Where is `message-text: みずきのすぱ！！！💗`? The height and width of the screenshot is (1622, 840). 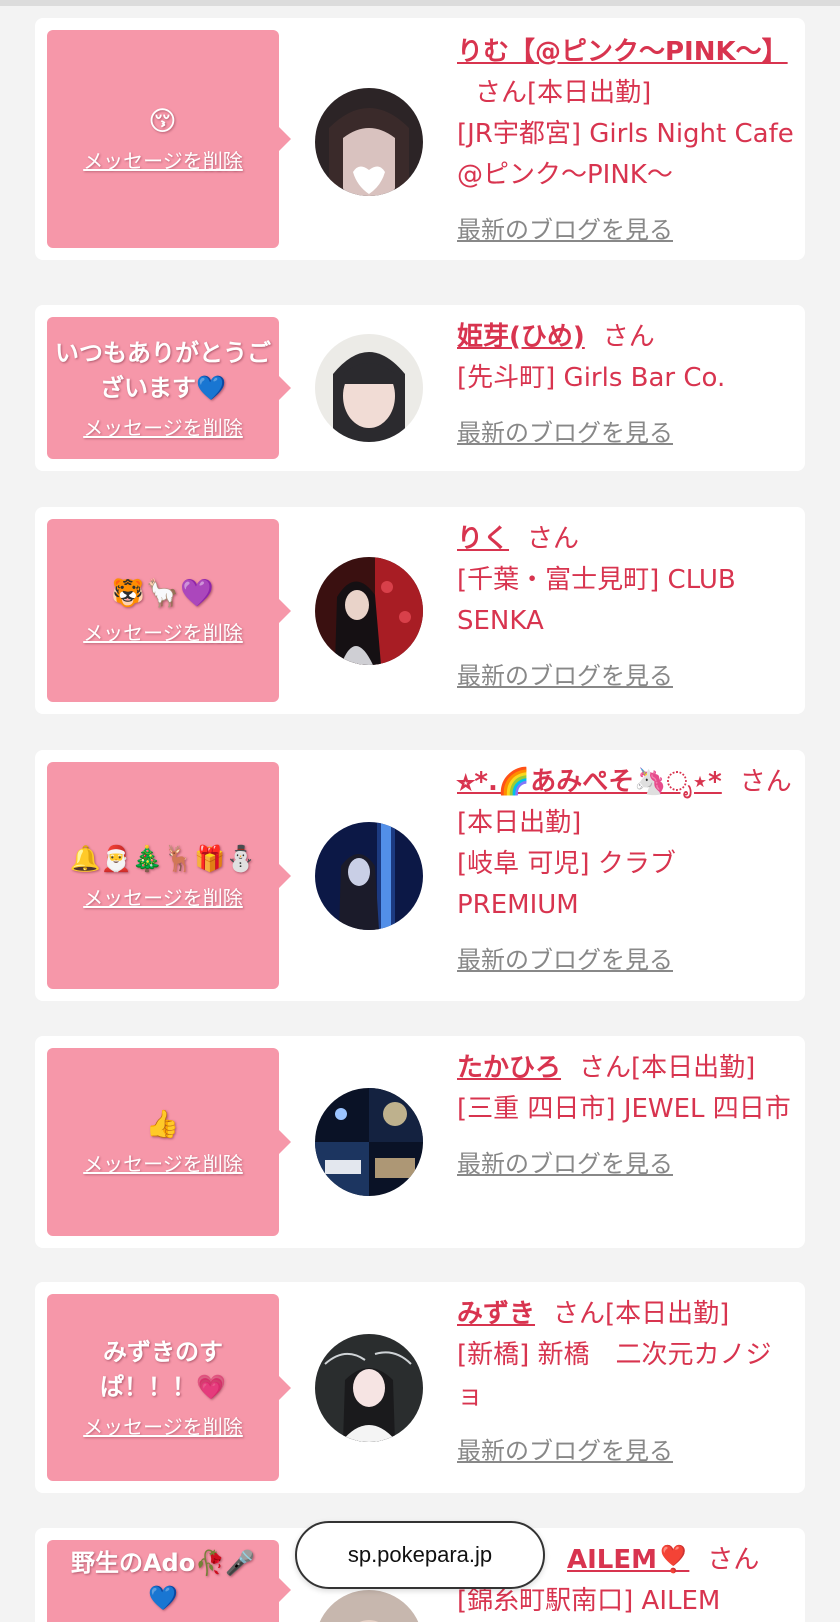
message-text: みずきのすぱ！！！💗 is located at coordinates (163, 1369).